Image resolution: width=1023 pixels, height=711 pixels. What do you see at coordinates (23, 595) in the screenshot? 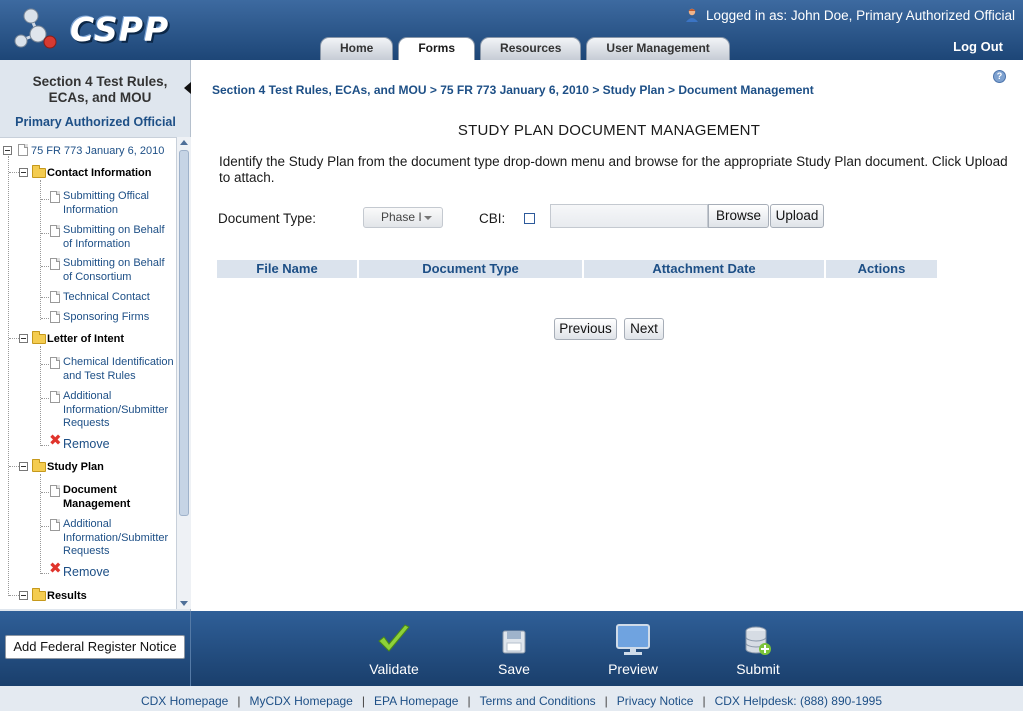
I see `collapse-results-icon` at bounding box center [23, 595].